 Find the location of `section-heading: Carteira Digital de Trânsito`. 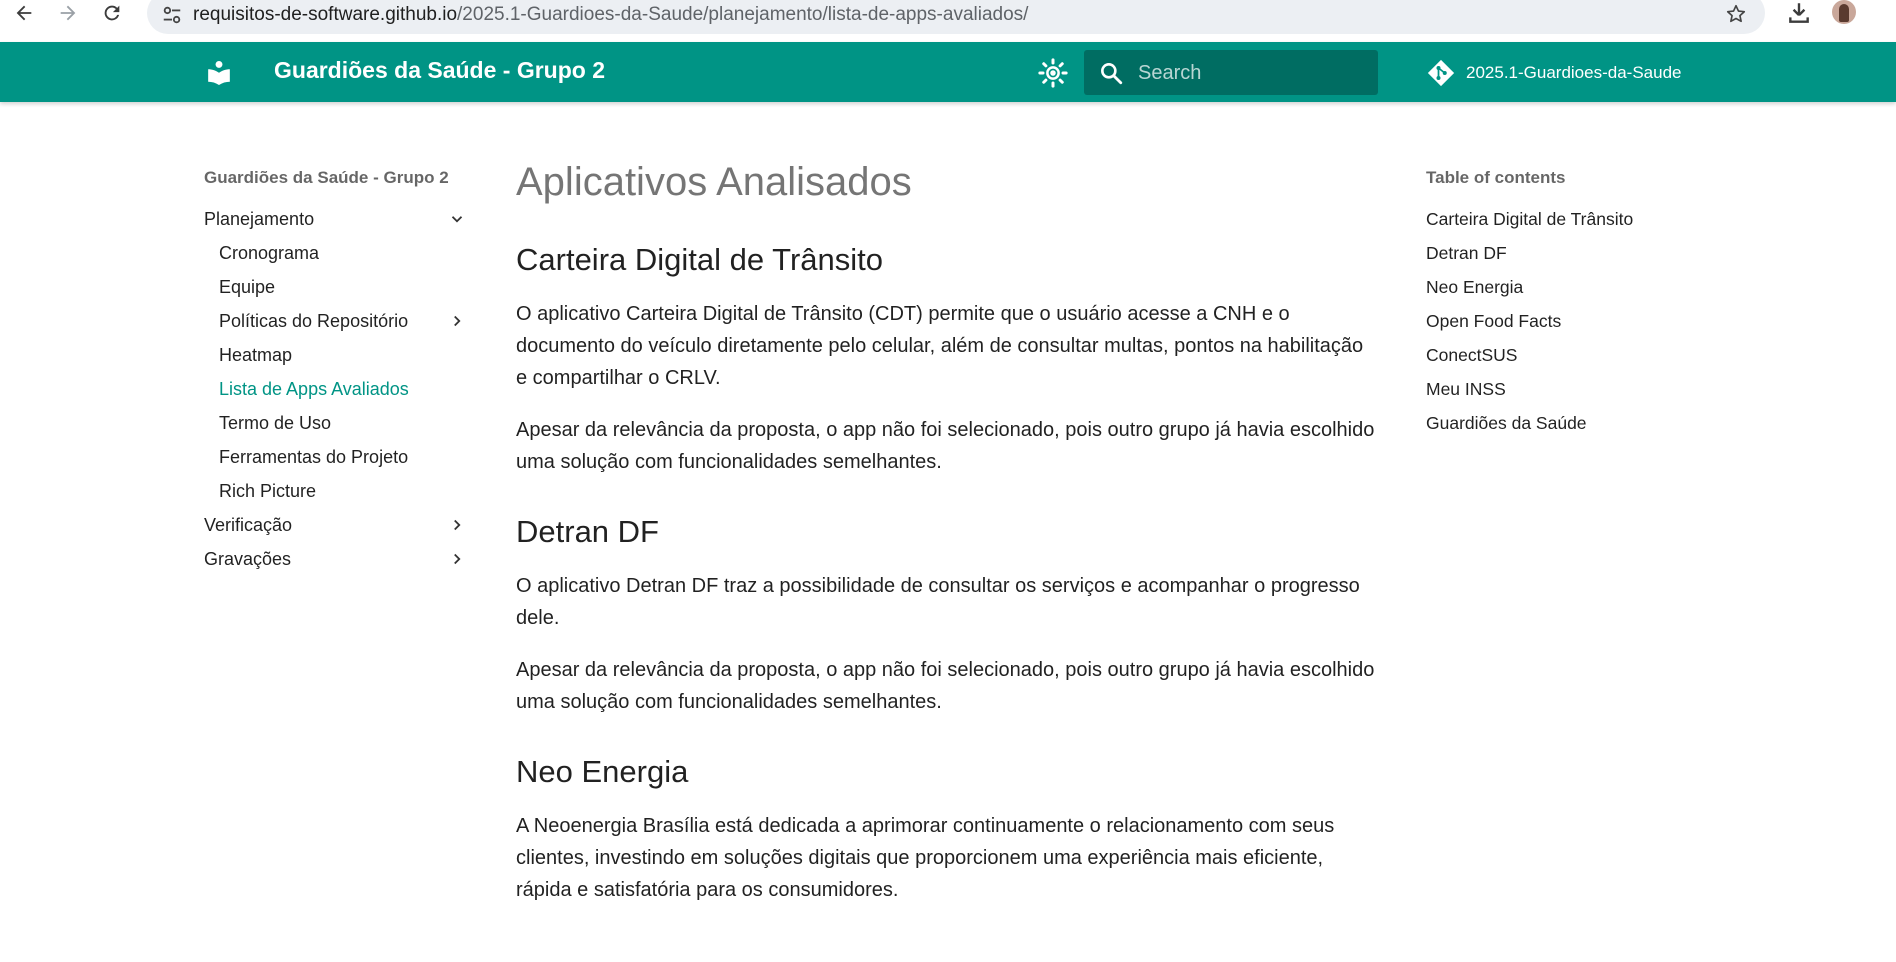

section-heading: Carteira Digital de Trânsito is located at coordinates (699, 259).